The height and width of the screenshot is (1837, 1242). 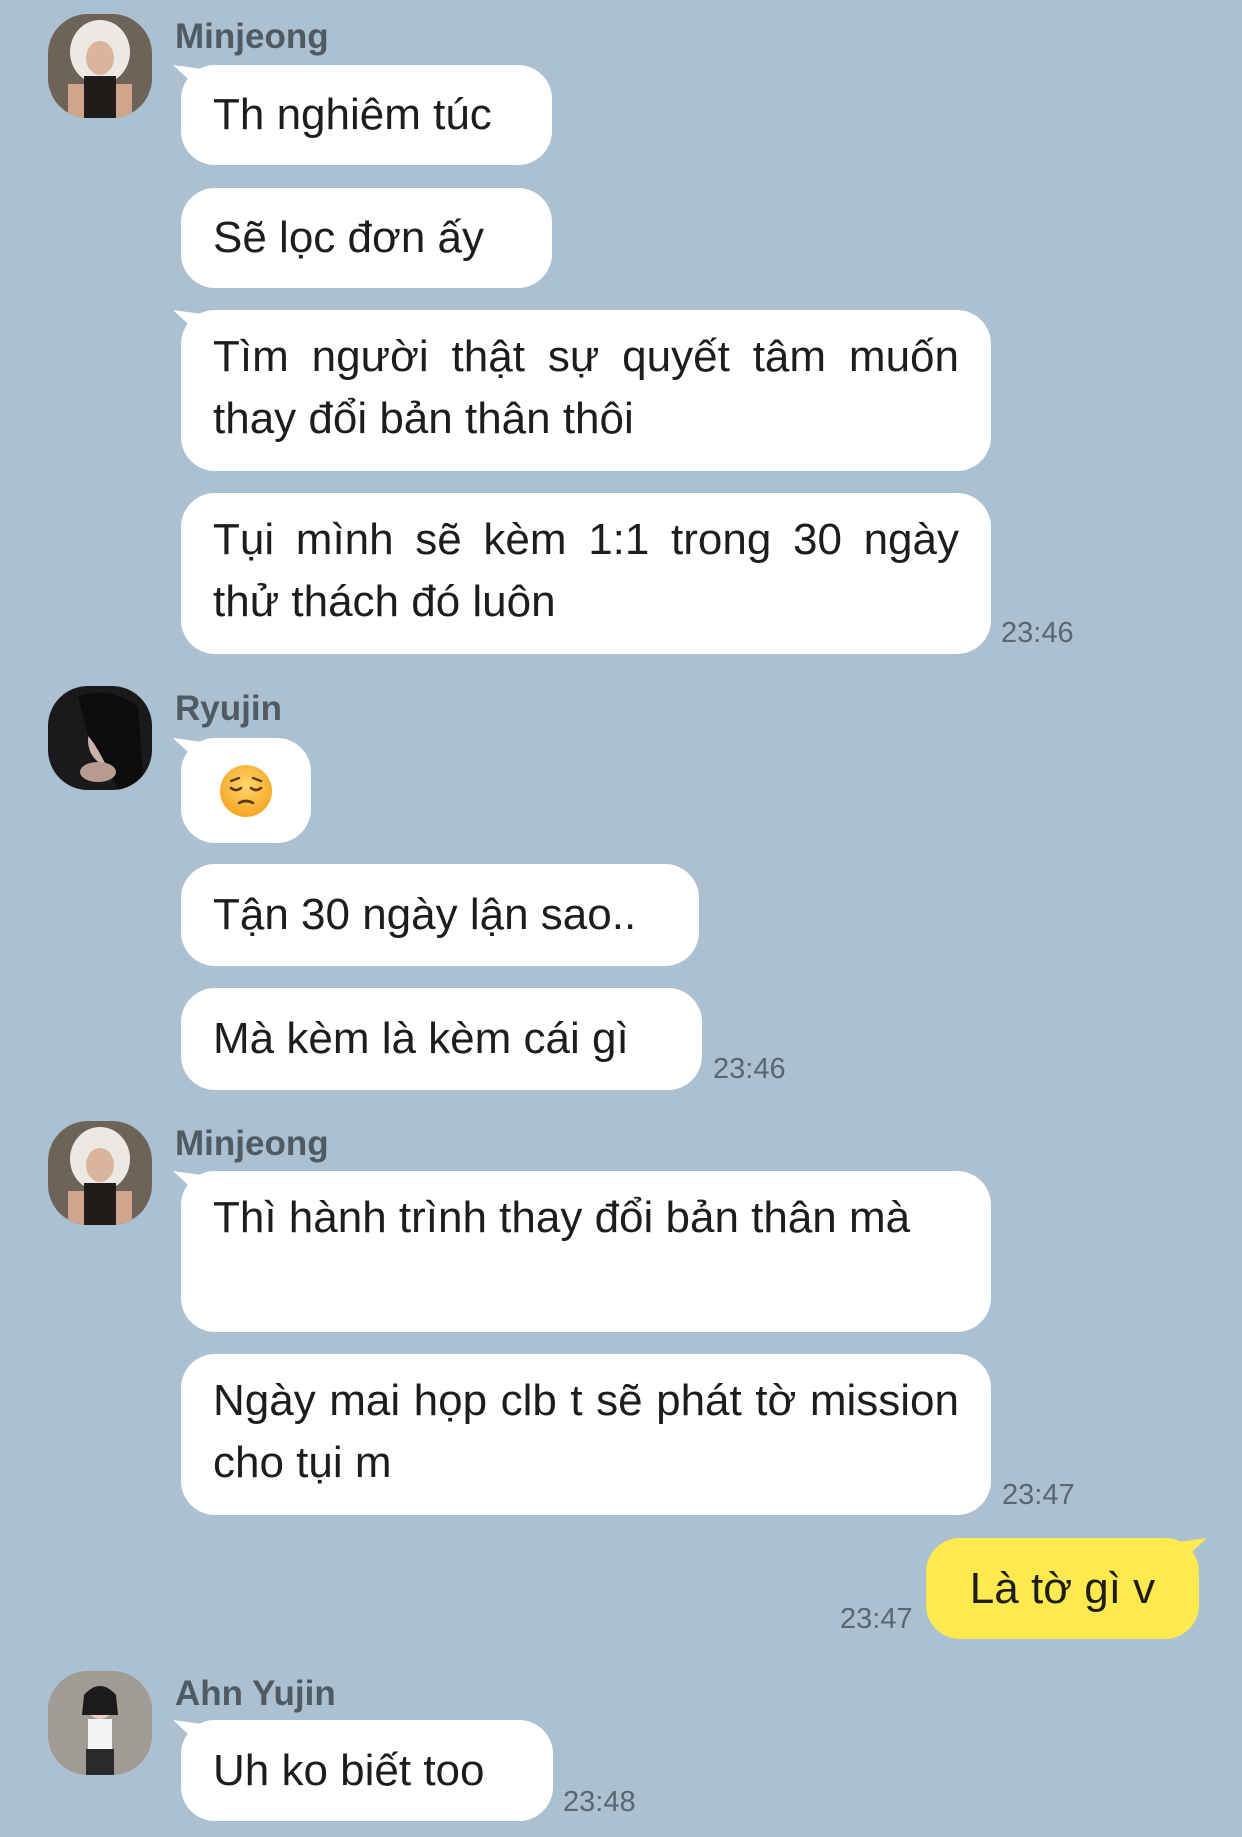 I want to click on avatar-ryujin, so click(x=100, y=738).